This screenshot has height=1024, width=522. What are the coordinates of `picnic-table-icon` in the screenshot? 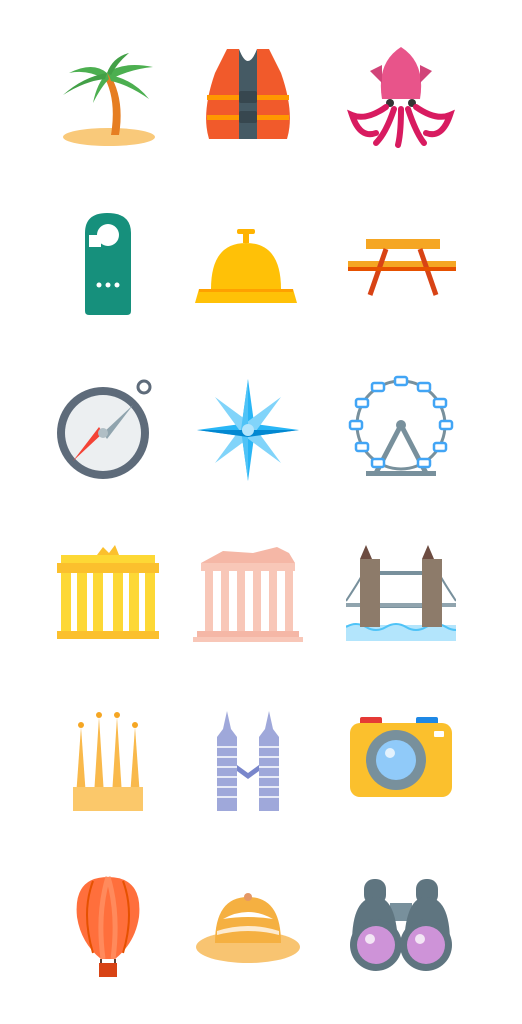 It's located at (402, 267).